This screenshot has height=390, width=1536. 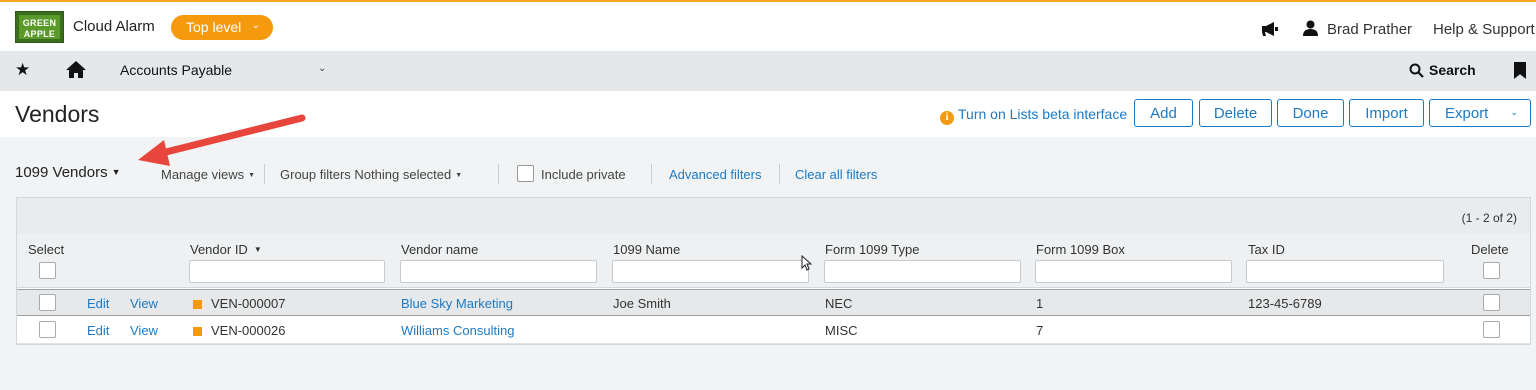 I want to click on delete-button: Delete, so click(x=1235, y=113).